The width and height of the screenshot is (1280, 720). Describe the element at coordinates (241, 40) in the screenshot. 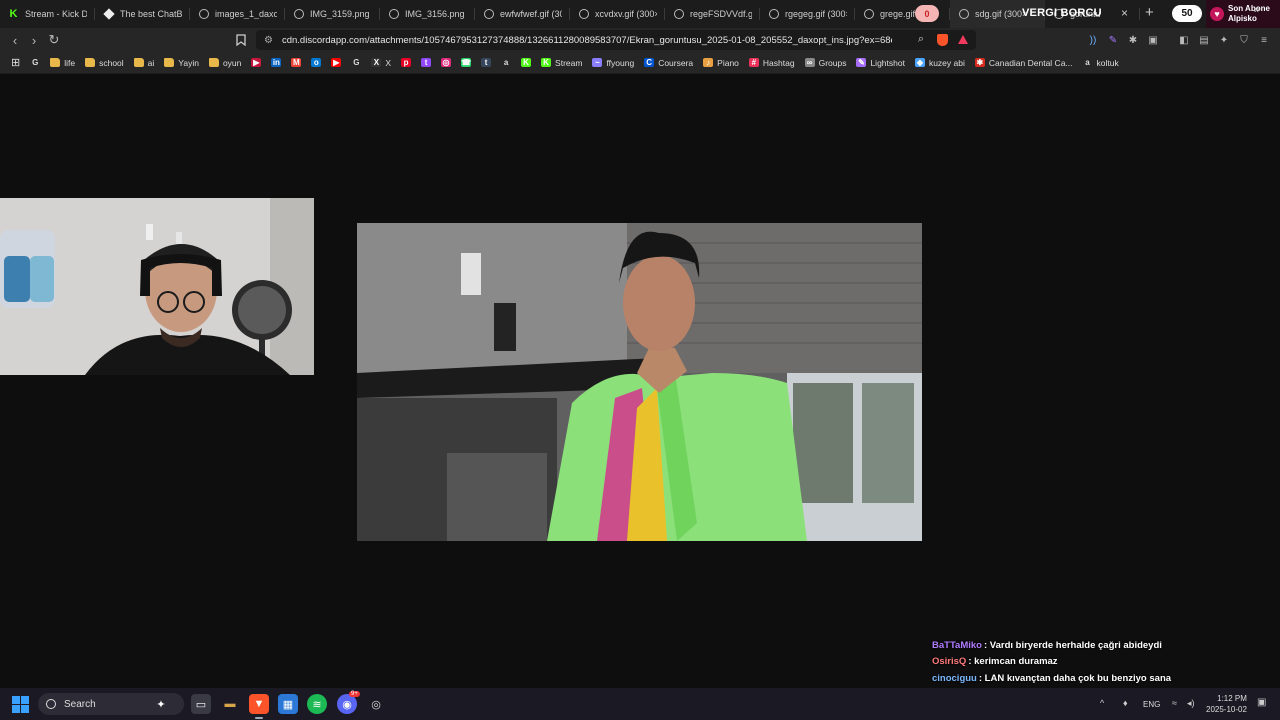

I see `bookmark-icon` at that location.